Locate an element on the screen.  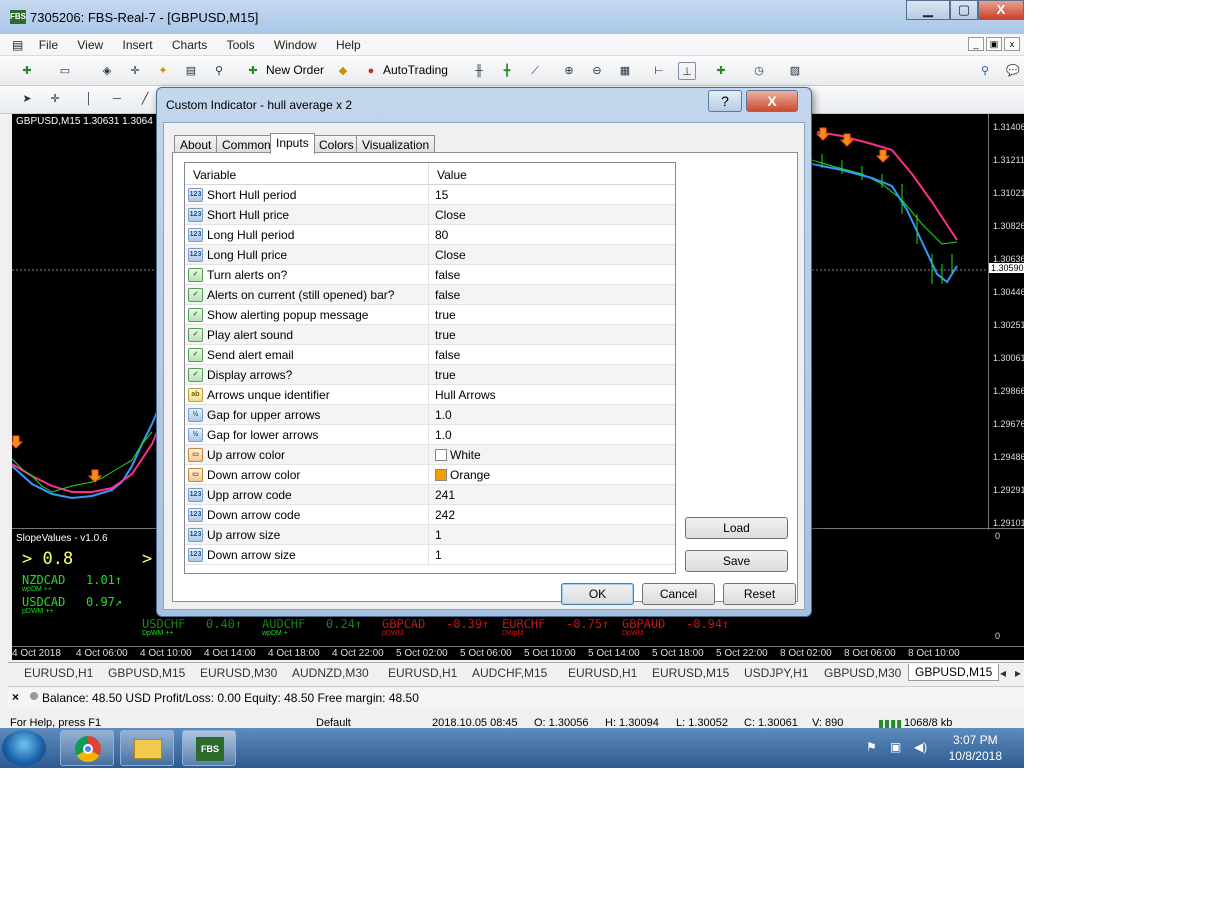
terminal-icon: ▤ is located at coordinates (191, 71).